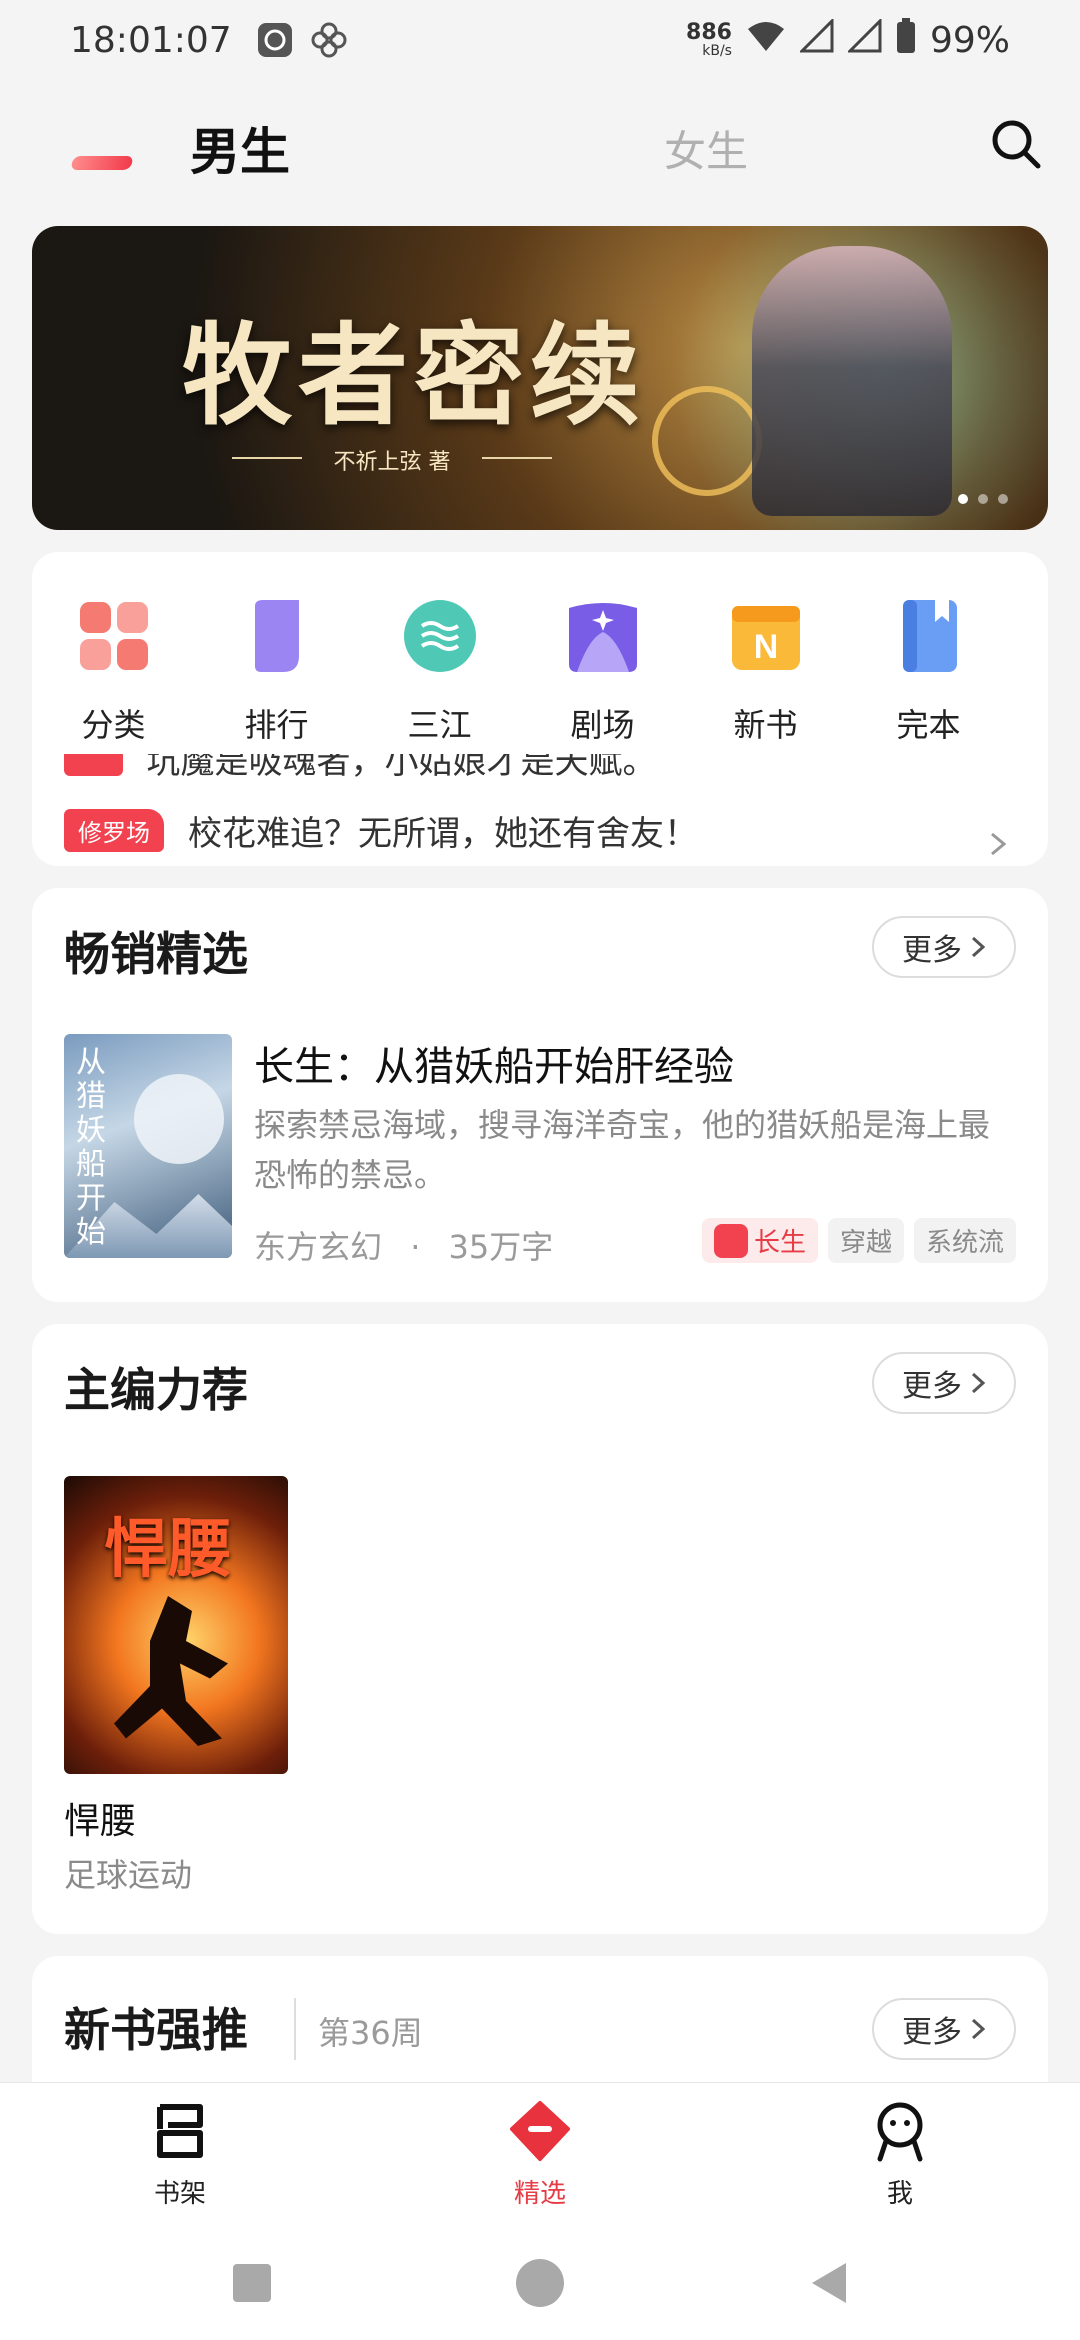 This screenshot has height=2340, width=1080. Describe the element at coordinates (706, 148) in the screenshot. I see `tab-female: 女生` at that location.